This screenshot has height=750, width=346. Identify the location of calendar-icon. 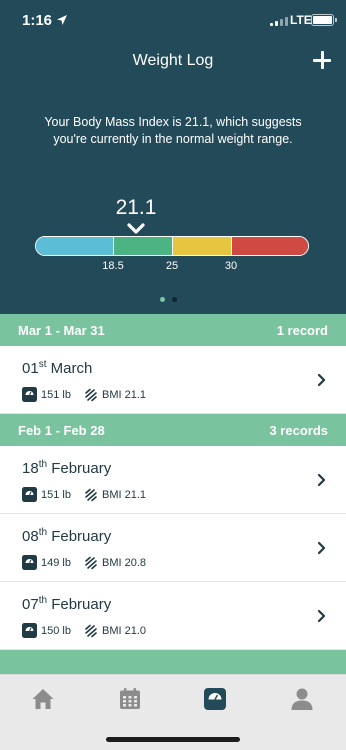
(130, 699).